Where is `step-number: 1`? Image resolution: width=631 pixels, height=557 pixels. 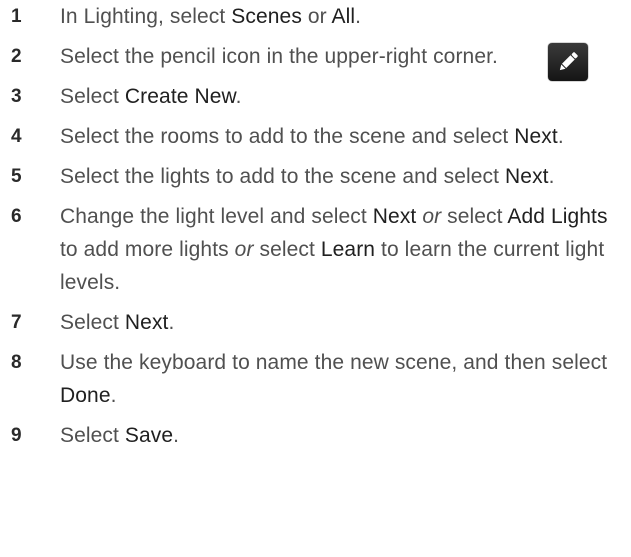
step-number: 1 is located at coordinates (16, 16).